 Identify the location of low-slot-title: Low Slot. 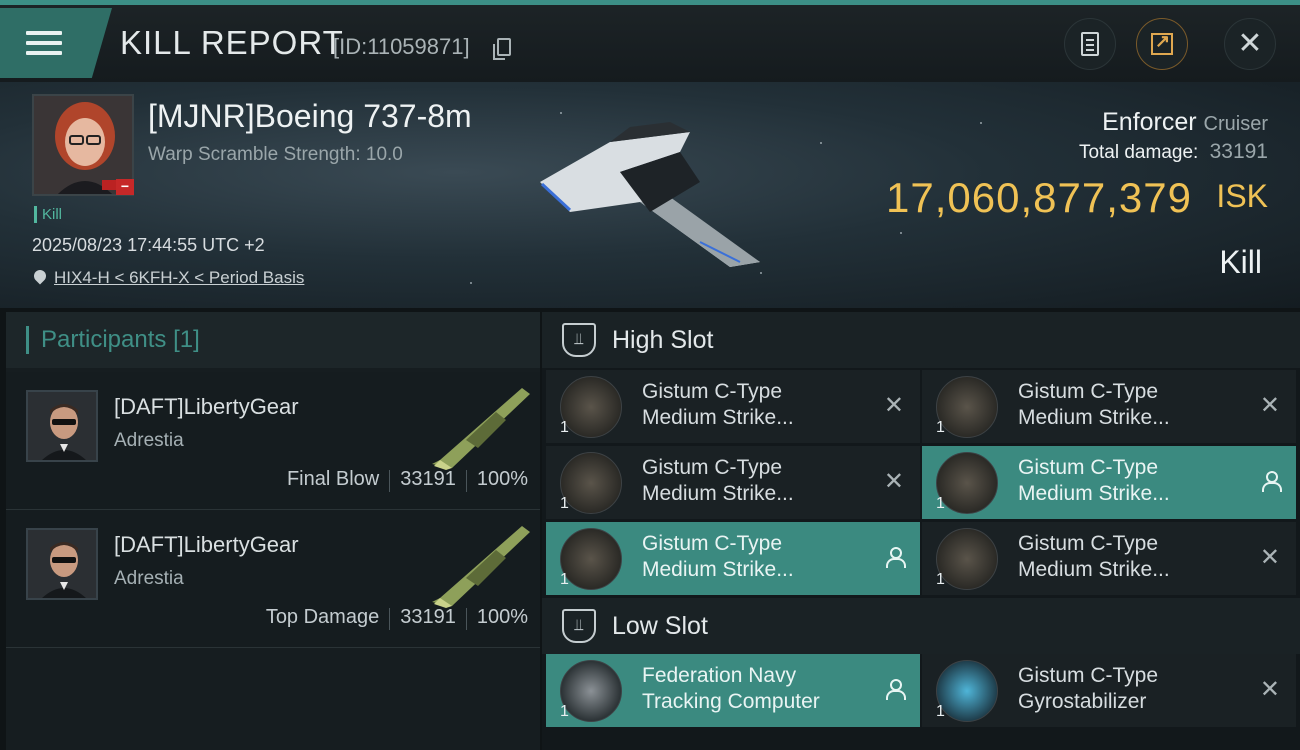
(660, 625).